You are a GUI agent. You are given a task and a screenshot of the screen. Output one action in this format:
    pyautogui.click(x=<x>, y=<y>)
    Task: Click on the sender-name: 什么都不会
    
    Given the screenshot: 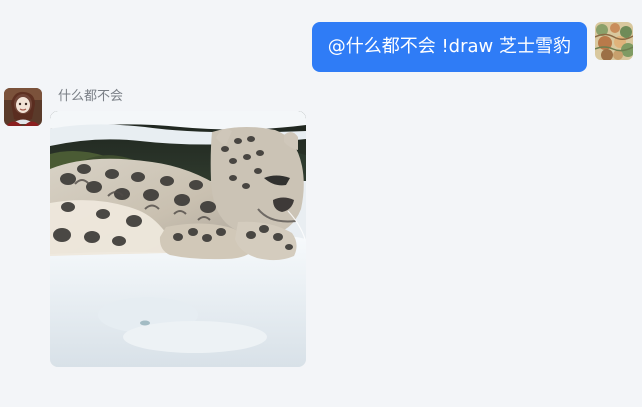 What is the action you would take?
    pyautogui.click(x=91, y=96)
    